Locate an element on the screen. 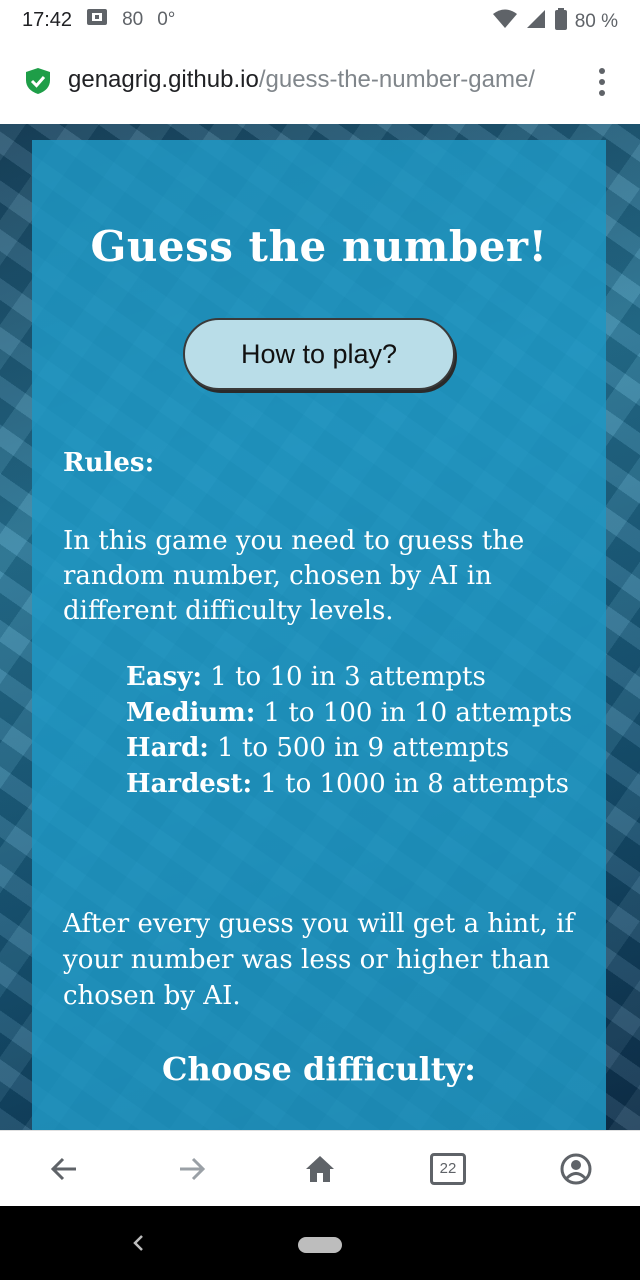 The image size is (640, 1280). browser-bottom-toolbar: 22 is located at coordinates (320, 1168).